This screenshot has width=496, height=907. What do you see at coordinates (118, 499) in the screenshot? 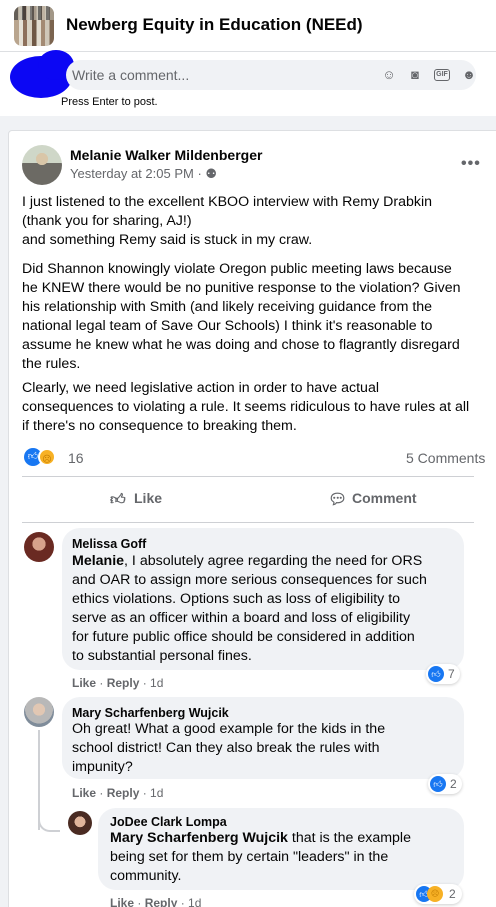
I see `thumbs-up-icon: 👍︎` at bounding box center [118, 499].